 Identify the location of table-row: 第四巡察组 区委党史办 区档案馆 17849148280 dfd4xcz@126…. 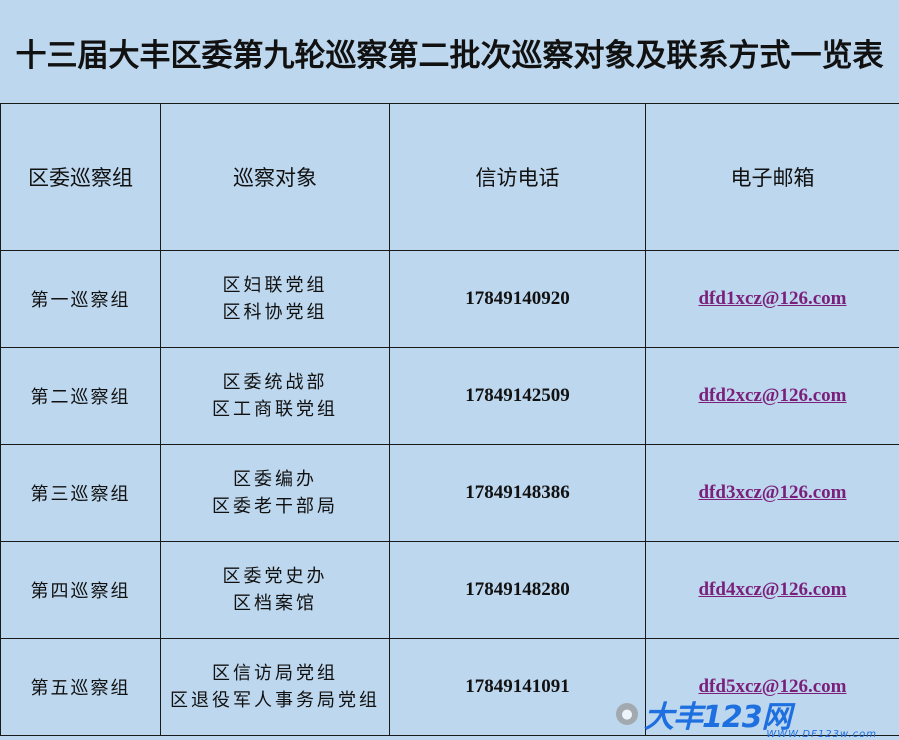
(449, 590).